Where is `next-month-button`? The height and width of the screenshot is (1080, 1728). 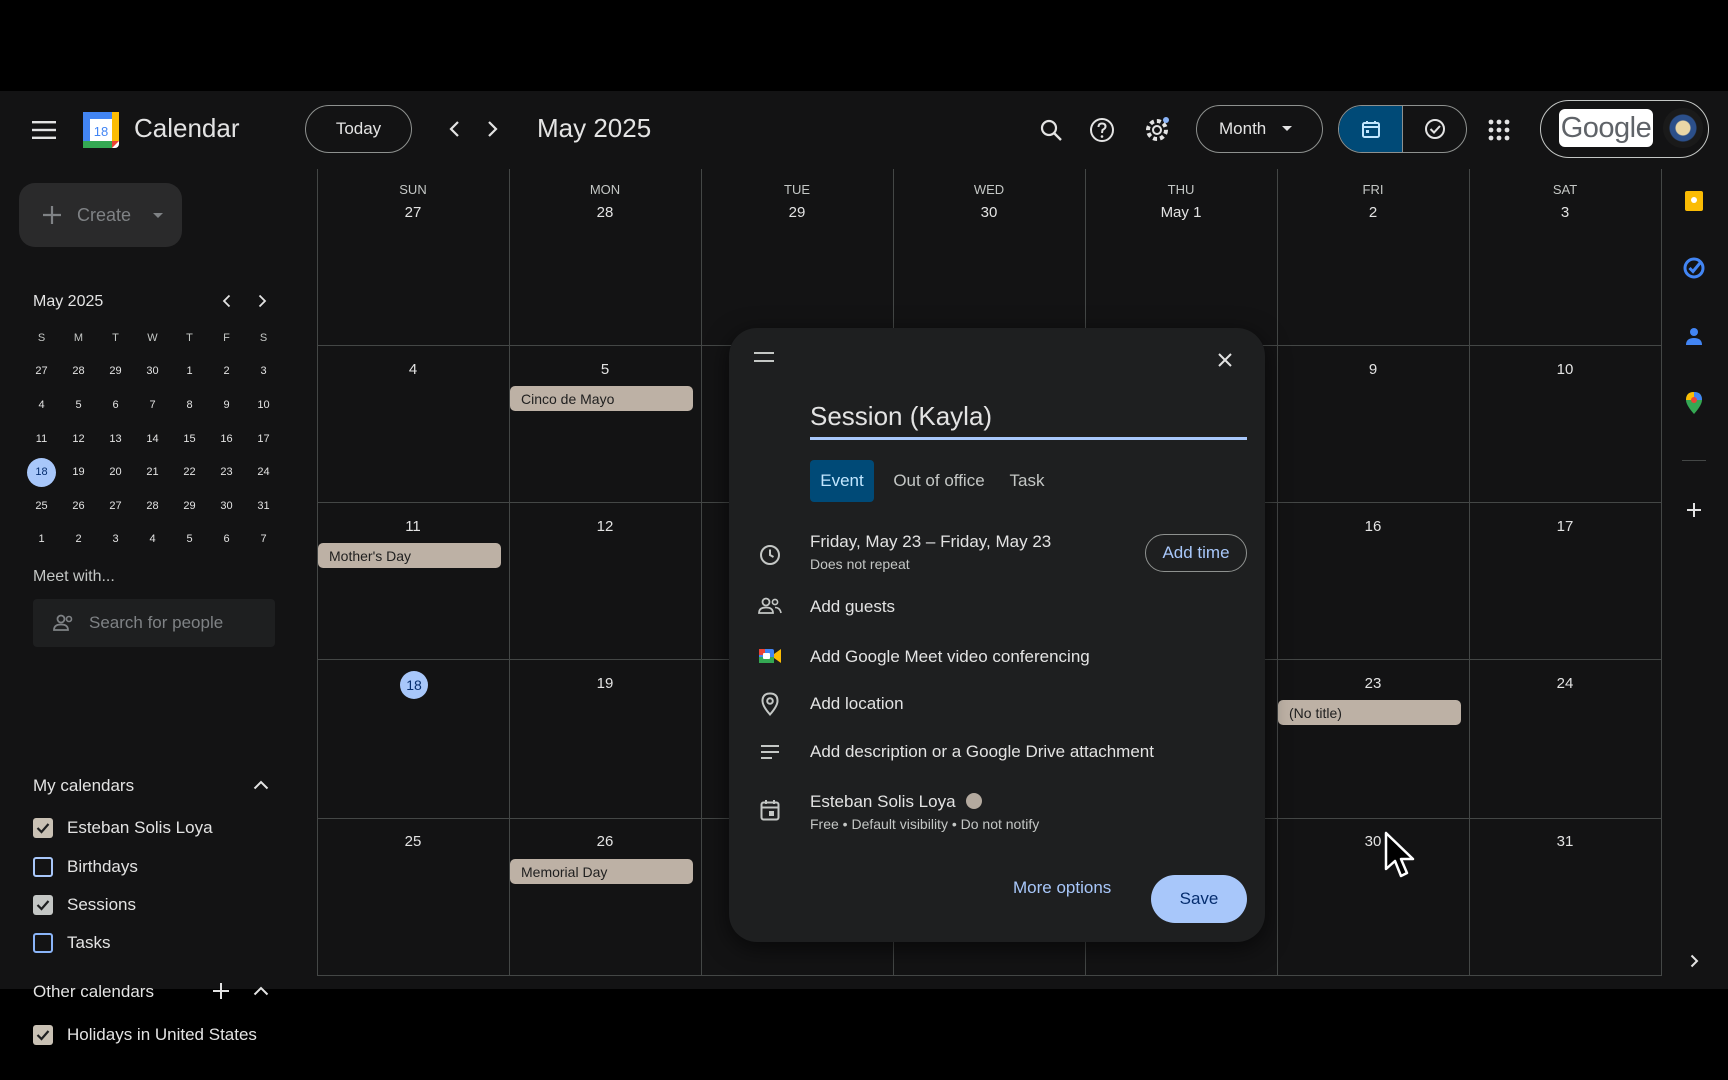
next-month-button is located at coordinates (493, 129).